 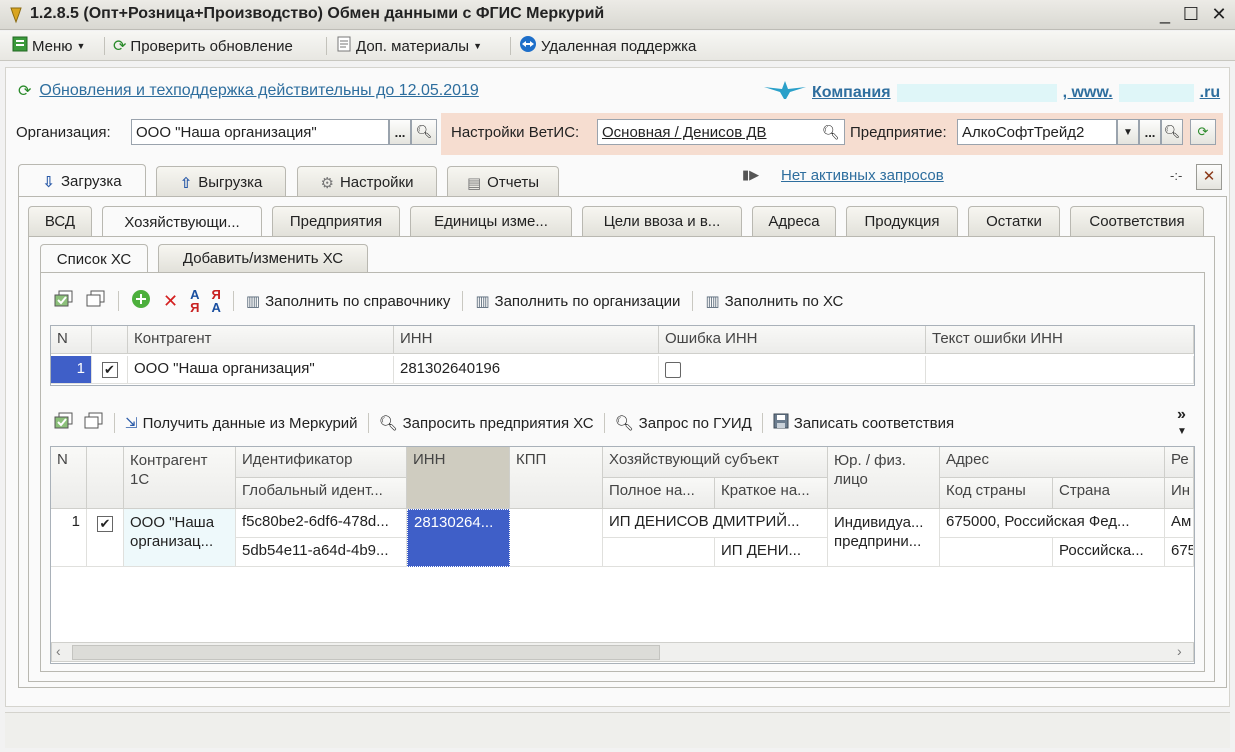 I want to click on subtab-vsd: ВСД, so click(x=60, y=221).